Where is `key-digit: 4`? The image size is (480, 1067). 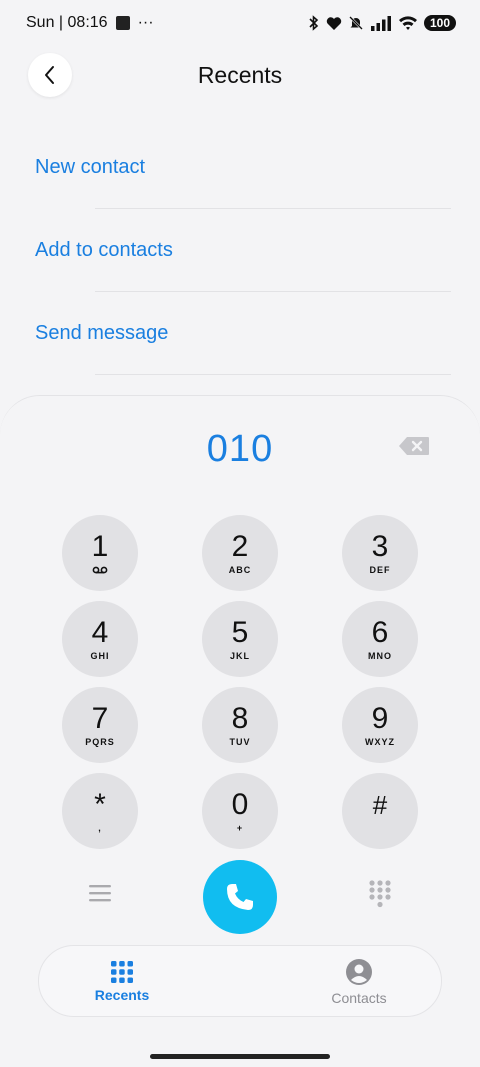
key-digit: 4 is located at coordinates (100, 632).